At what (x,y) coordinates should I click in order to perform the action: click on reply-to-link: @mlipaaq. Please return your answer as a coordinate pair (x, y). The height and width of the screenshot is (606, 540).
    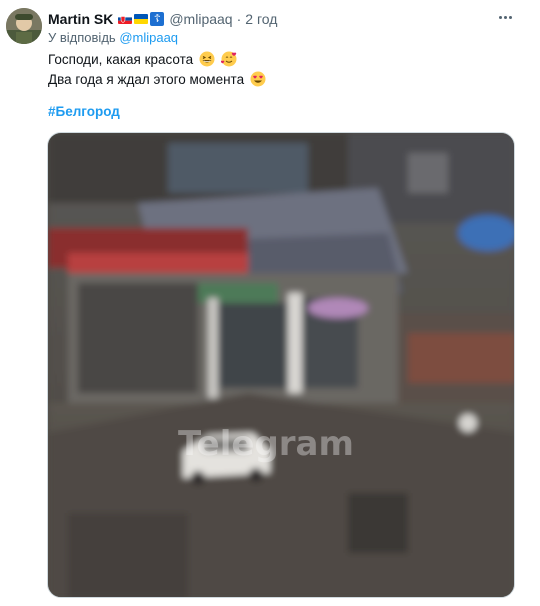
    Looking at the image, I should click on (148, 37).